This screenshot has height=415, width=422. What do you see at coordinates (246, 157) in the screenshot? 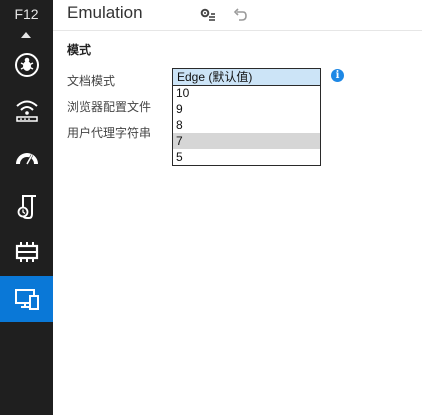
I see `dropdown-option: 5` at bounding box center [246, 157].